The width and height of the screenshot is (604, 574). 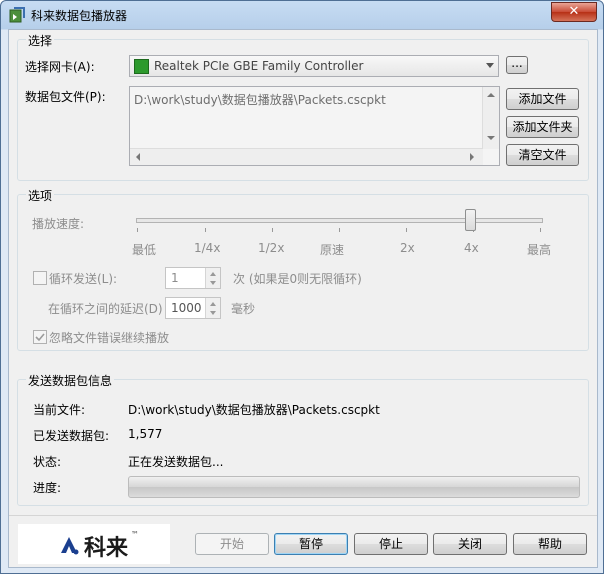 I want to click on packet-player-icon, so click(x=17, y=15).